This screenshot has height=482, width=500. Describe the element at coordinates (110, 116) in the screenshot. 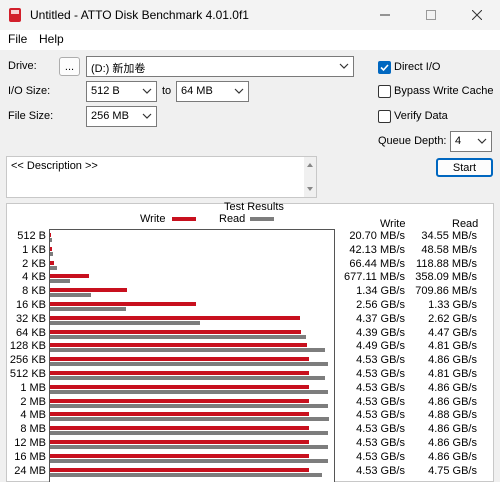

I see `file-size-value: 256 MB` at that location.